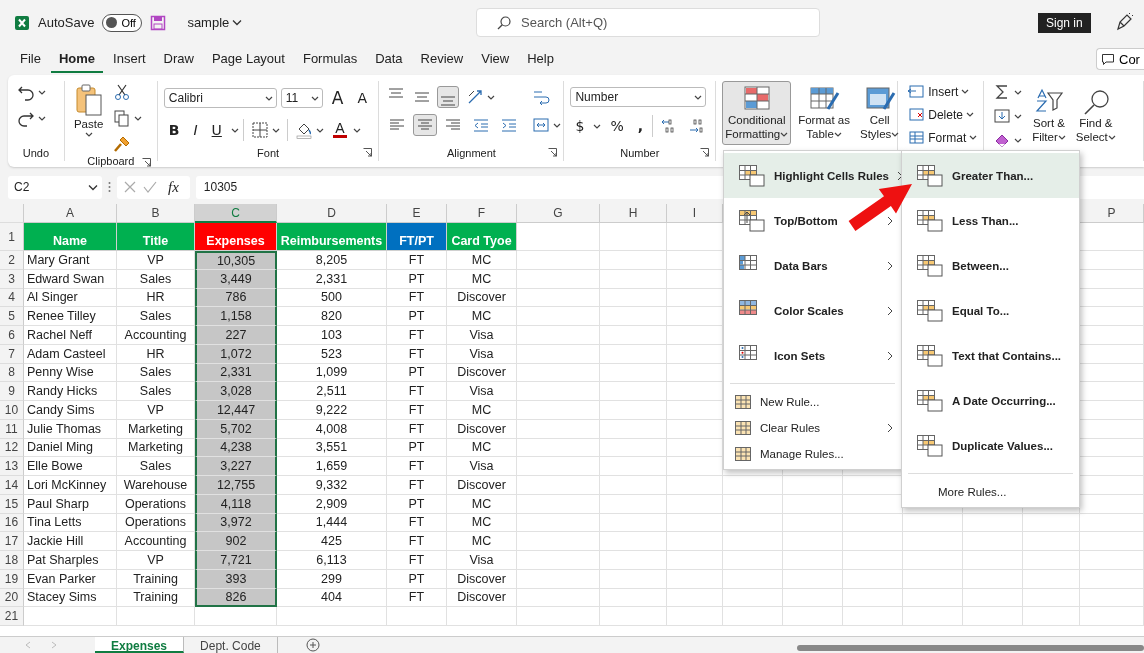  What do you see at coordinates (158, 22) in the screenshot?
I see `save-icon` at bounding box center [158, 22].